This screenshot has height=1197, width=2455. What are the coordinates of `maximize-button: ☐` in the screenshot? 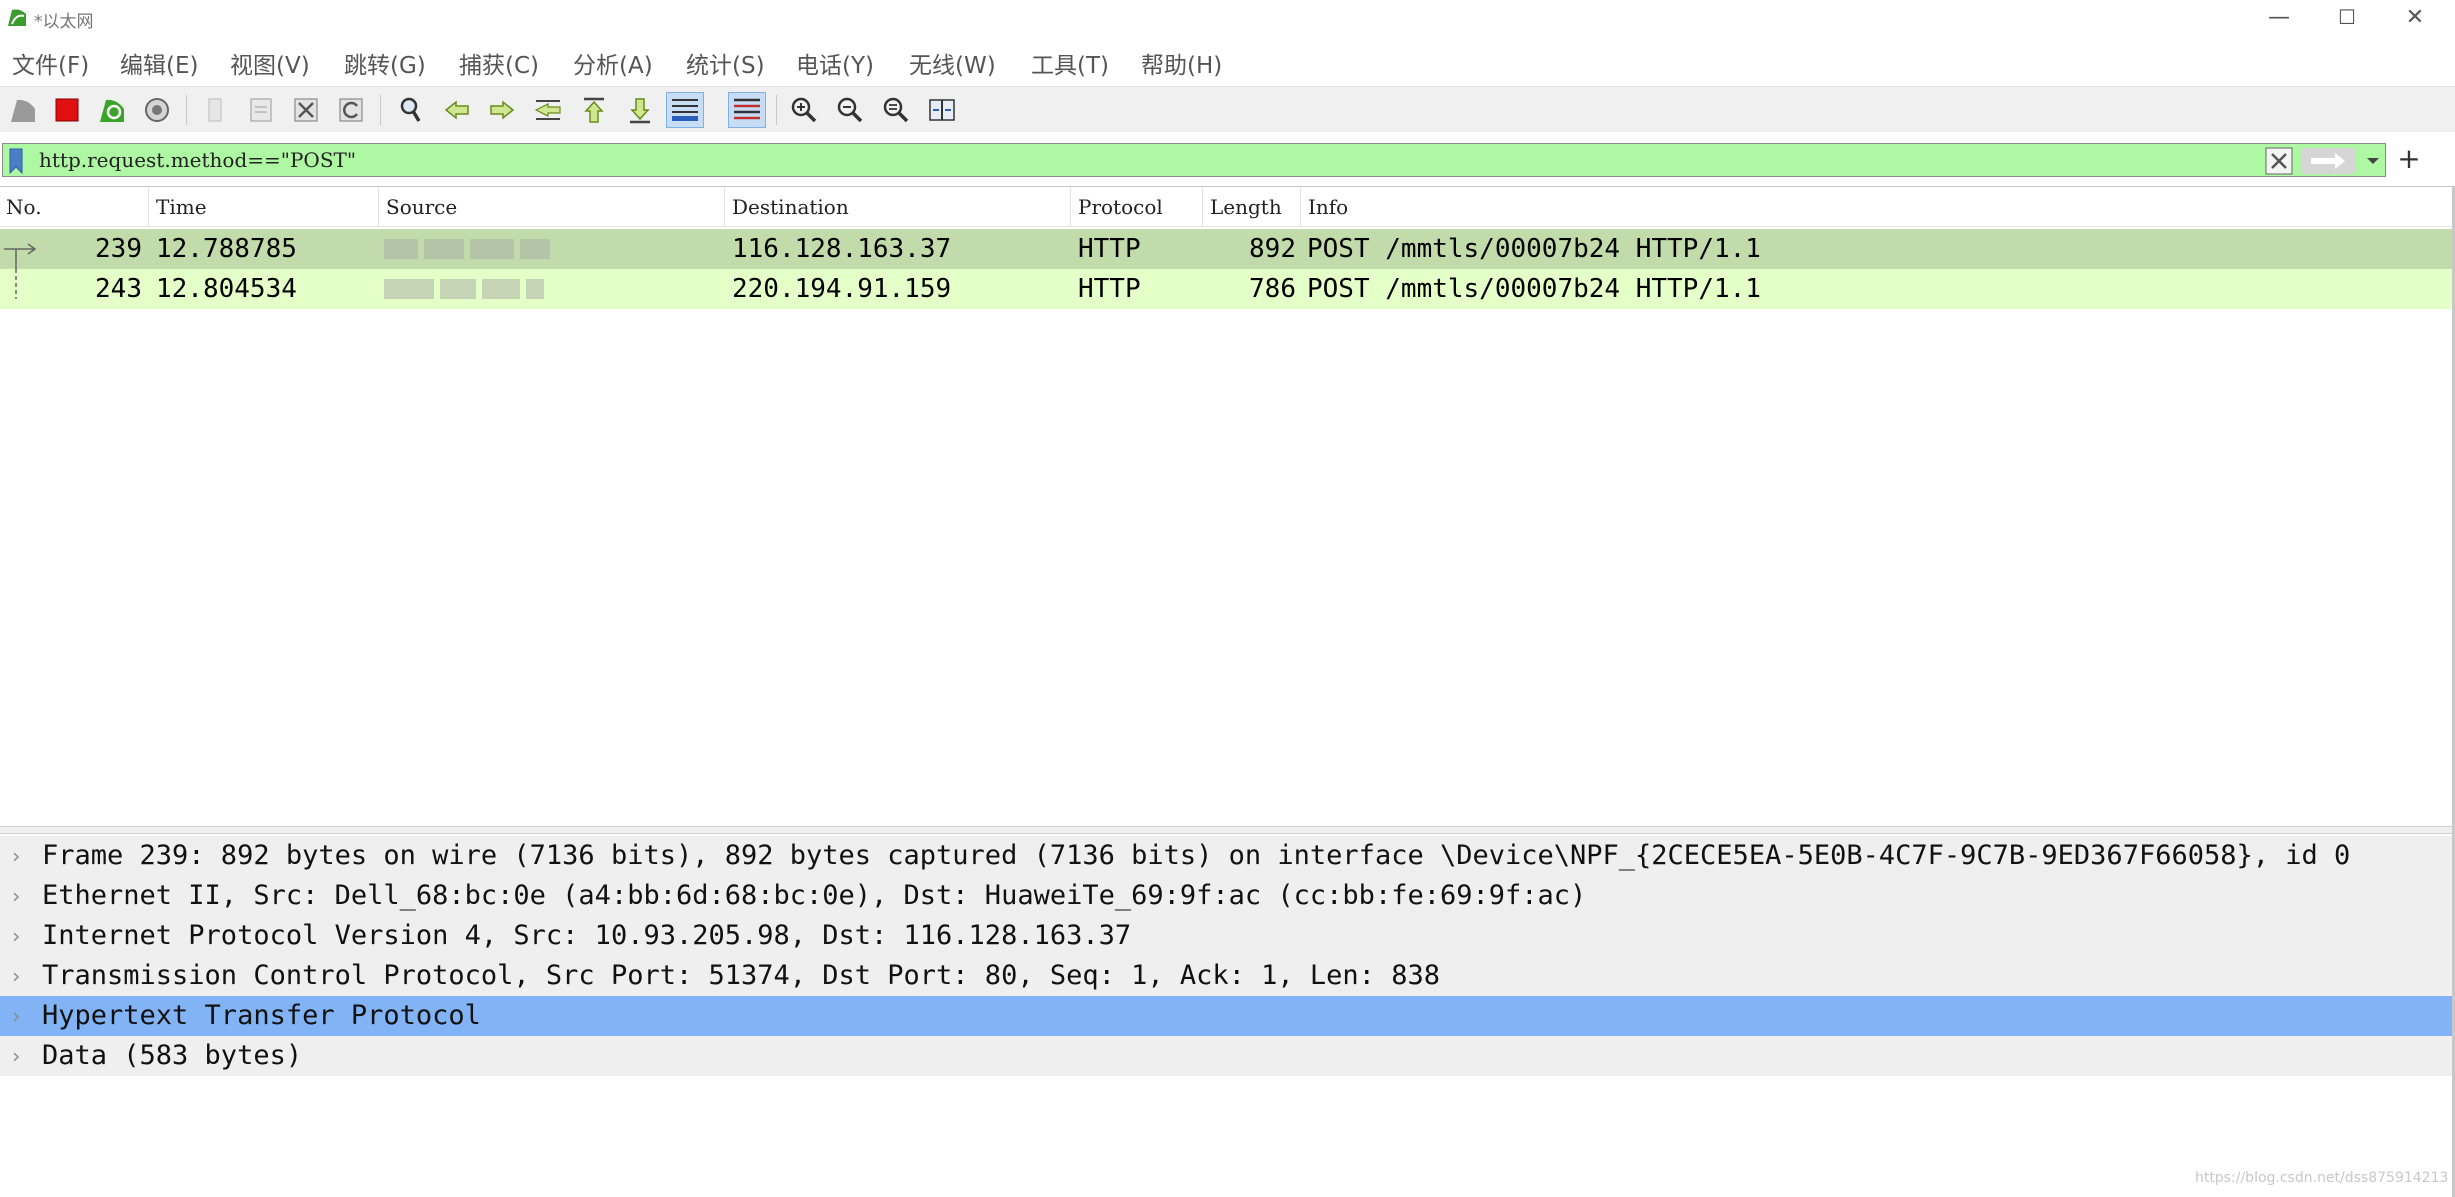 It's located at (2347, 17).